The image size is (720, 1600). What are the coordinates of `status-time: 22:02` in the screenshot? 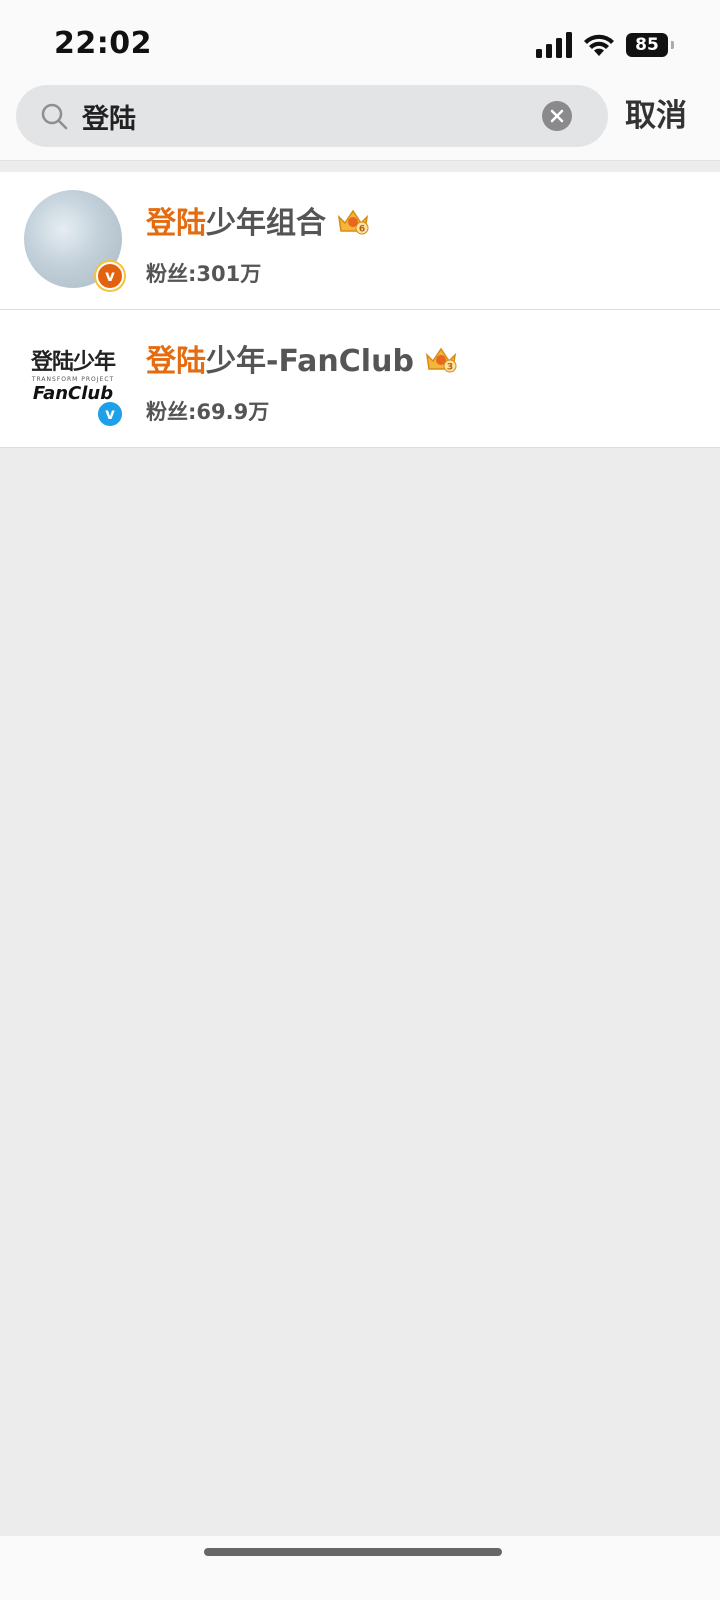 It's located at (103, 43).